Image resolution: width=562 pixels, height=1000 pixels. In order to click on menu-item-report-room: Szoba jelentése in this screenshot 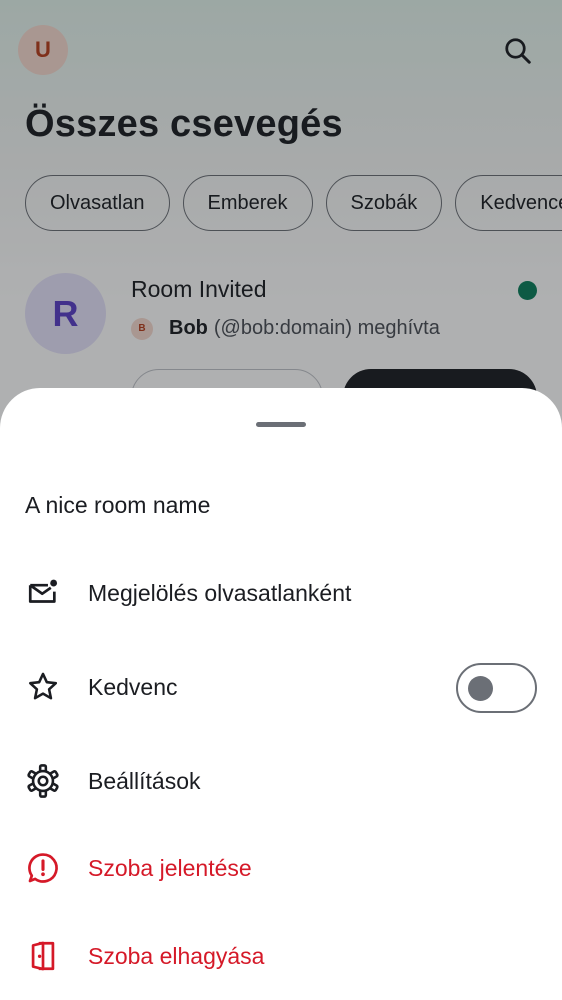, I will do `click(281, 868)`.